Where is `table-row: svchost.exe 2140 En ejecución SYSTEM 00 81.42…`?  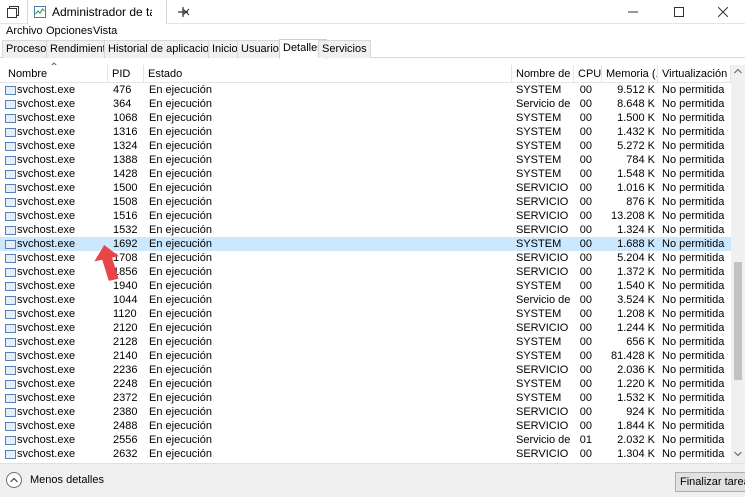
table-row: svchost.exe 2140 En ejecución SYSTEM 00 81.42… is located at coordinates (365, 356).